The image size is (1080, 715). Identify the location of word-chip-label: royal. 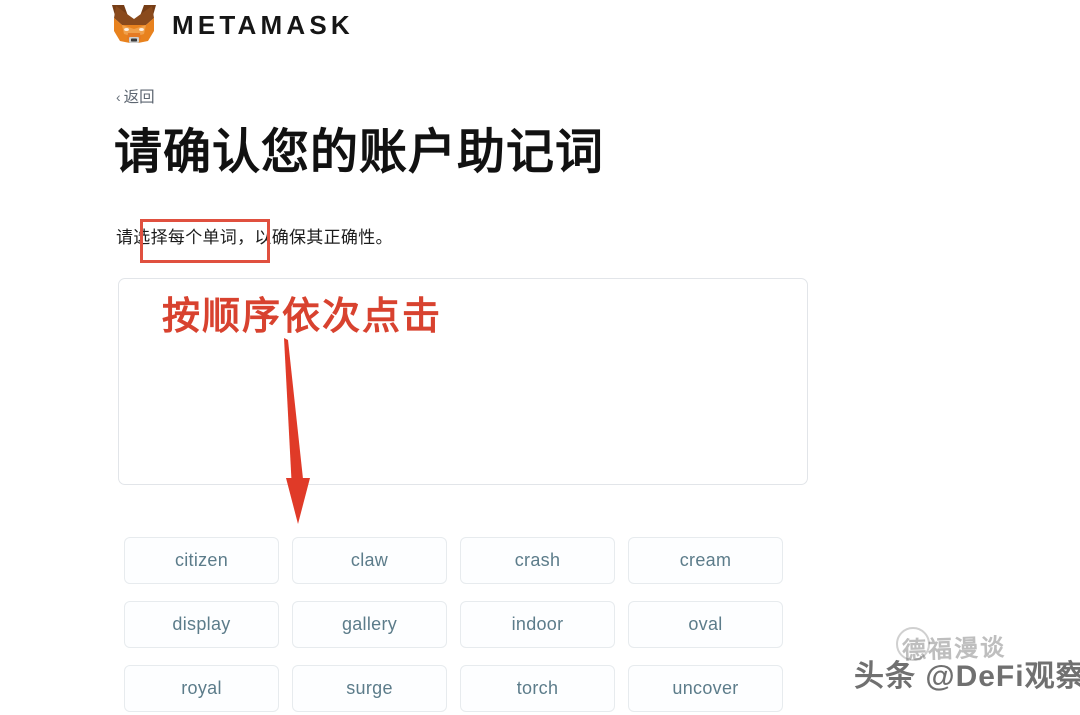
(201, 688).